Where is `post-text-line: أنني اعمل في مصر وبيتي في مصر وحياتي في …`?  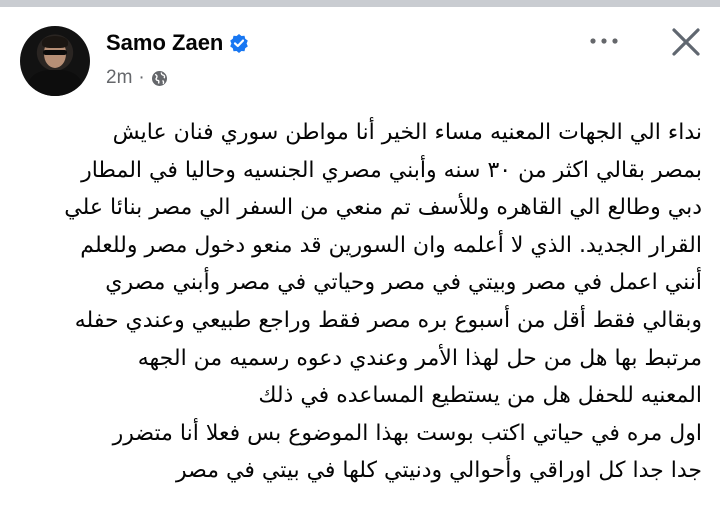 post-text-line: أنني اعمل في مصر وبيتي في مصر وحياتي في … is located at coordinates (403, 283).